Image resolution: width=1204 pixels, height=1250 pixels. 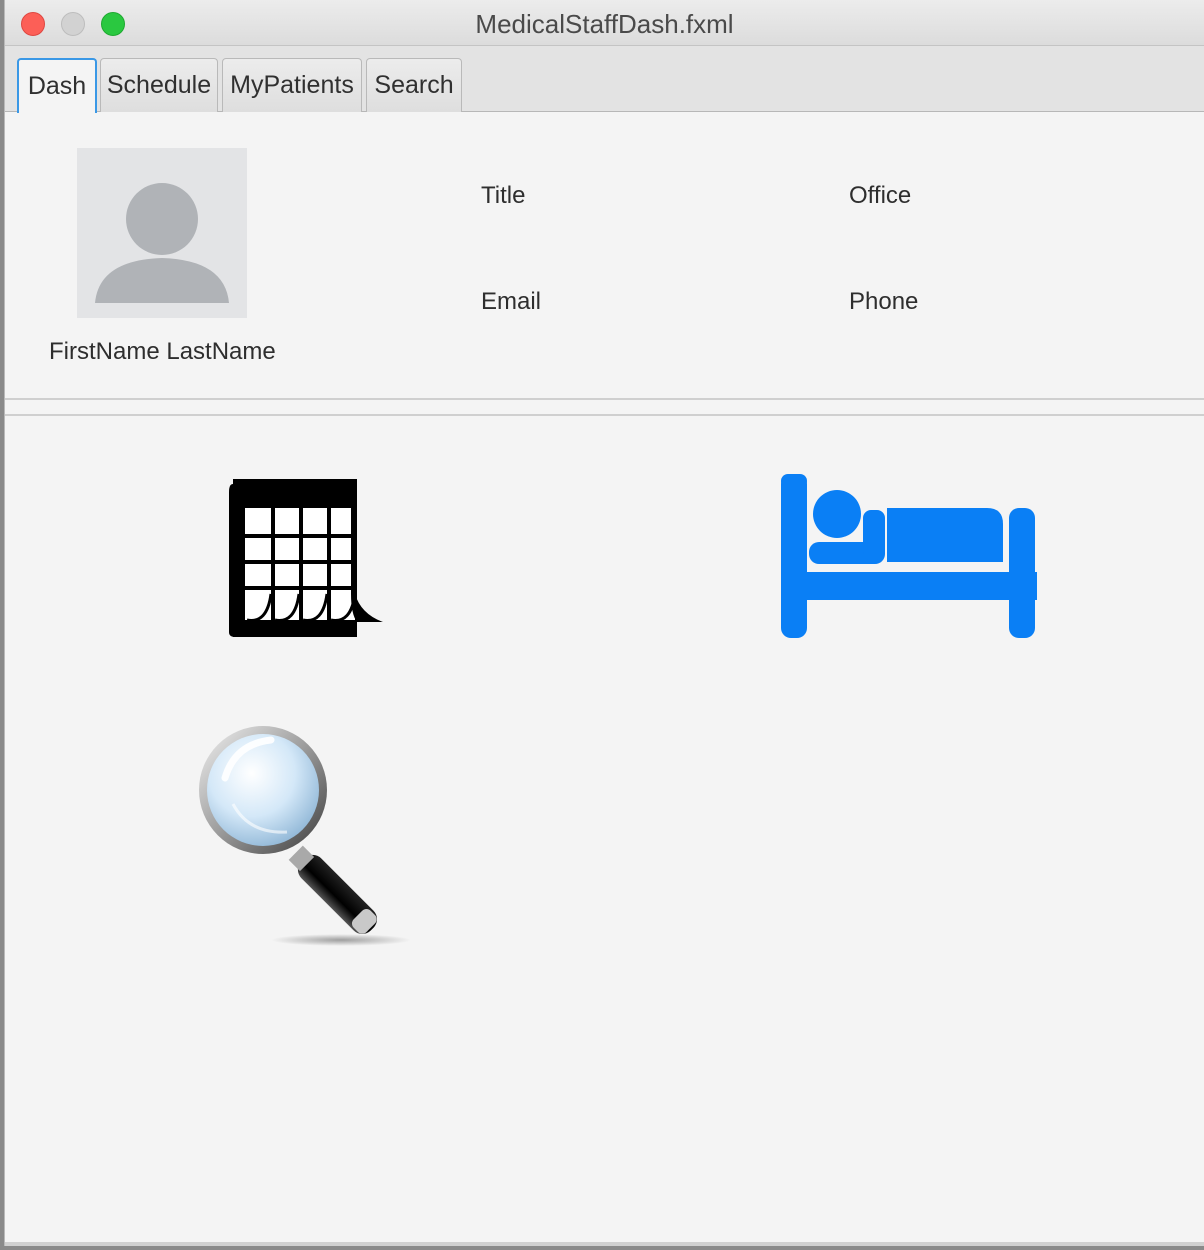 I want to click on mypatients-shortcut-button, so click(x=909, y=557).